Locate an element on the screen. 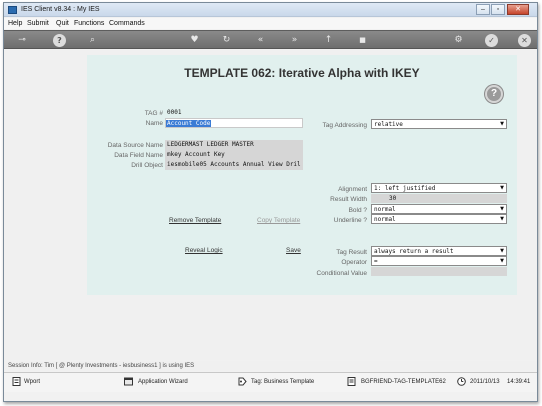 This screenshot has height=406, width=542. page-title: TEMPLATE 062: Iterative Alpha with IKEY is located at coordinates (302, 73).